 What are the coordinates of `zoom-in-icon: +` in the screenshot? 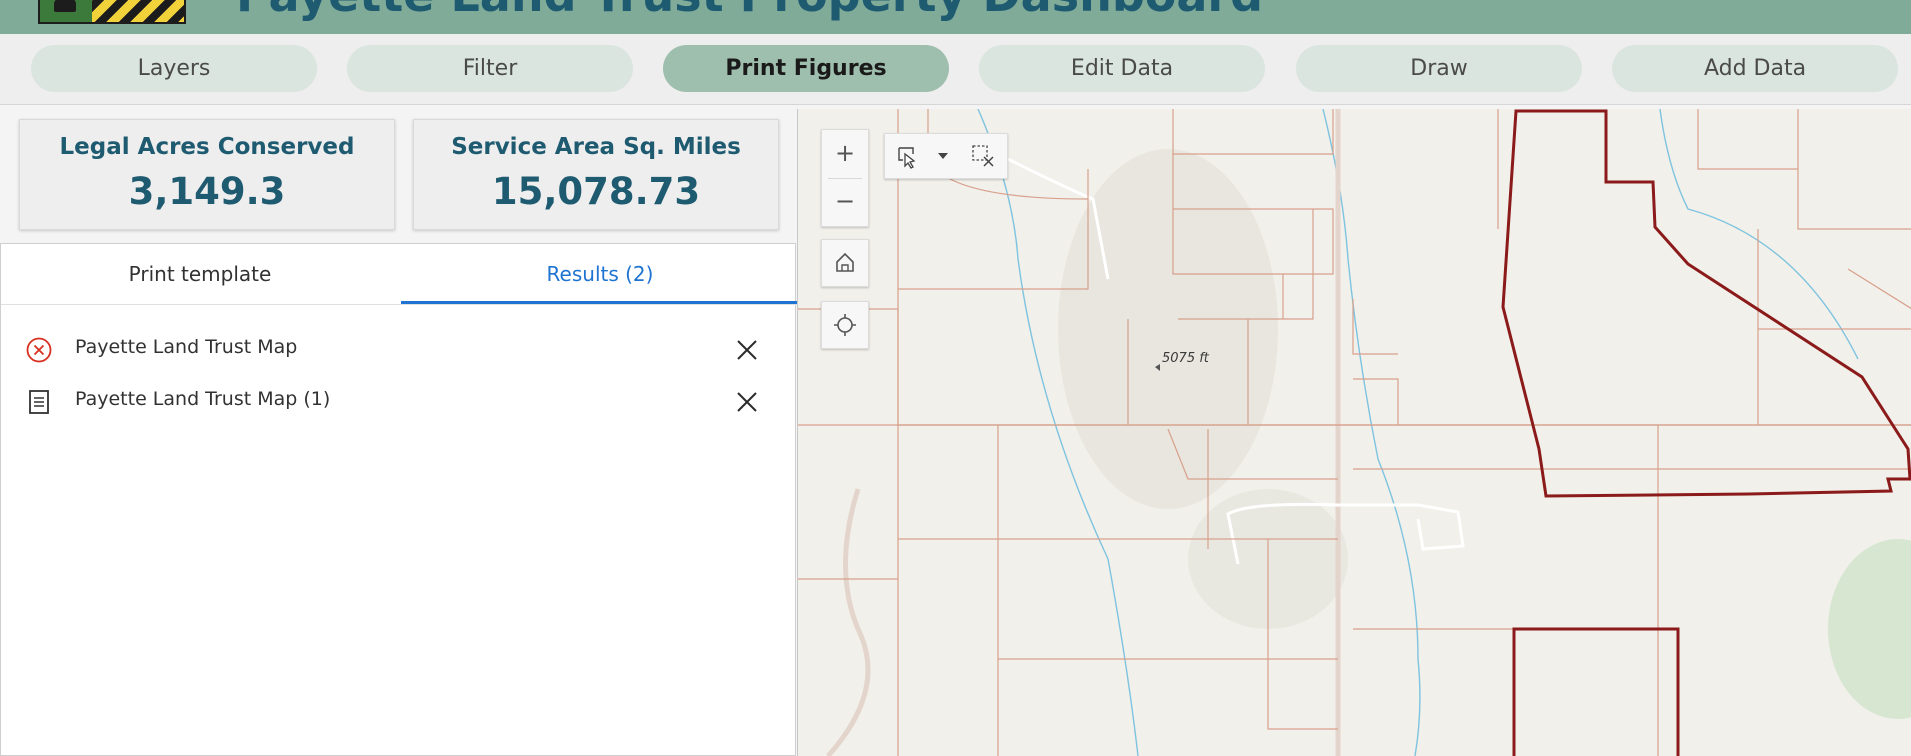 It's located at (845, 153).